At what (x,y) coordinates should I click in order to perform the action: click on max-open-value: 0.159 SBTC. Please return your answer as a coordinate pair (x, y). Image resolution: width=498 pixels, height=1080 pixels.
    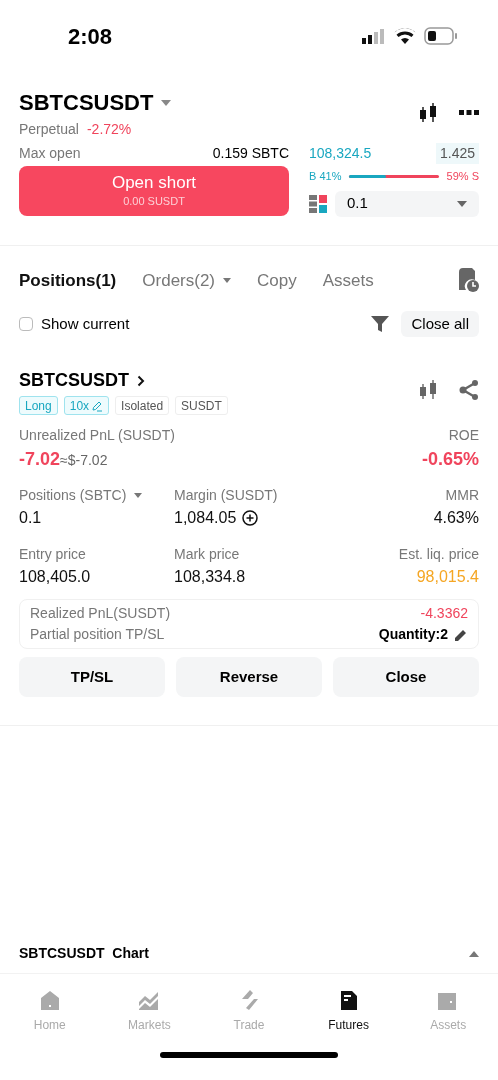
    Looking at the image, I should click on (250, 153).